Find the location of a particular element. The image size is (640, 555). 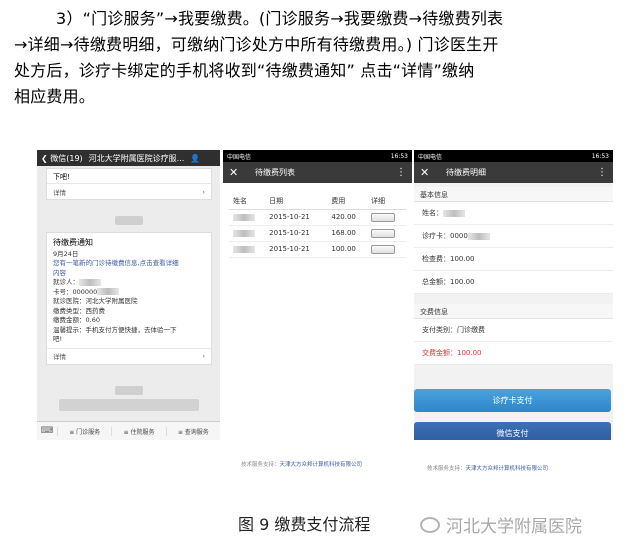

wechat-logo-icon is located at coordinates (430, 524).